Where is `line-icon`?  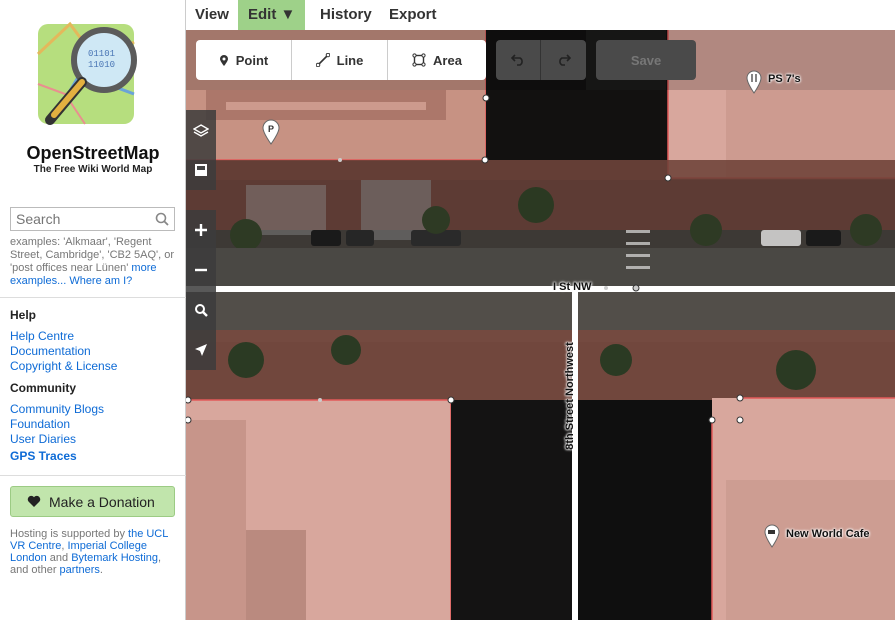
line-icon is located at coordinates (322, 60).